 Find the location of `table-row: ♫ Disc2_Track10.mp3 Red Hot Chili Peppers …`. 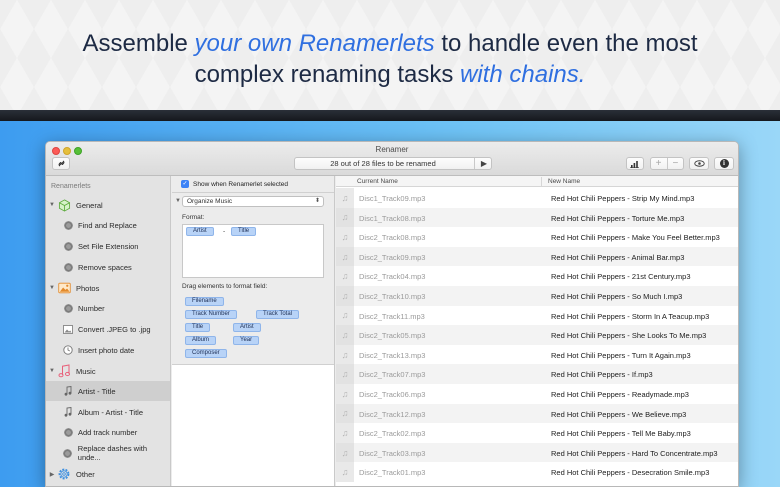

table-row: ♫ Disc2_Track10.mp3 Red Hot Chili Peppers … is located at coordinates (537, 296).